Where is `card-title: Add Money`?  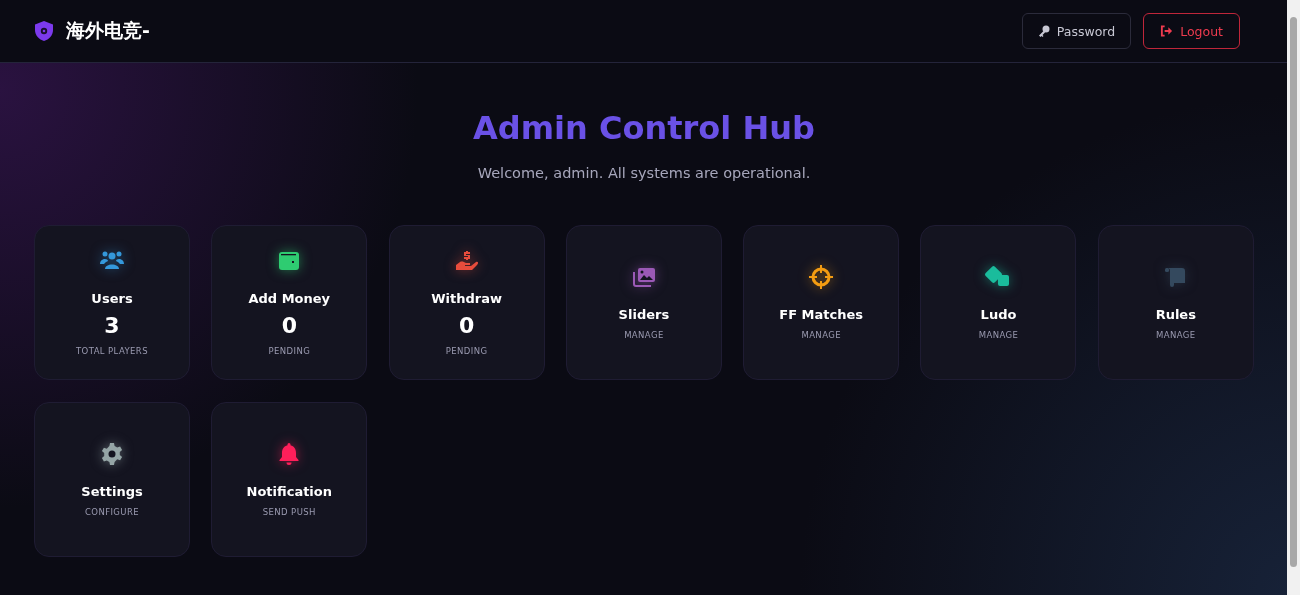
card-title: Add Money is located at coordinates (289, 298).